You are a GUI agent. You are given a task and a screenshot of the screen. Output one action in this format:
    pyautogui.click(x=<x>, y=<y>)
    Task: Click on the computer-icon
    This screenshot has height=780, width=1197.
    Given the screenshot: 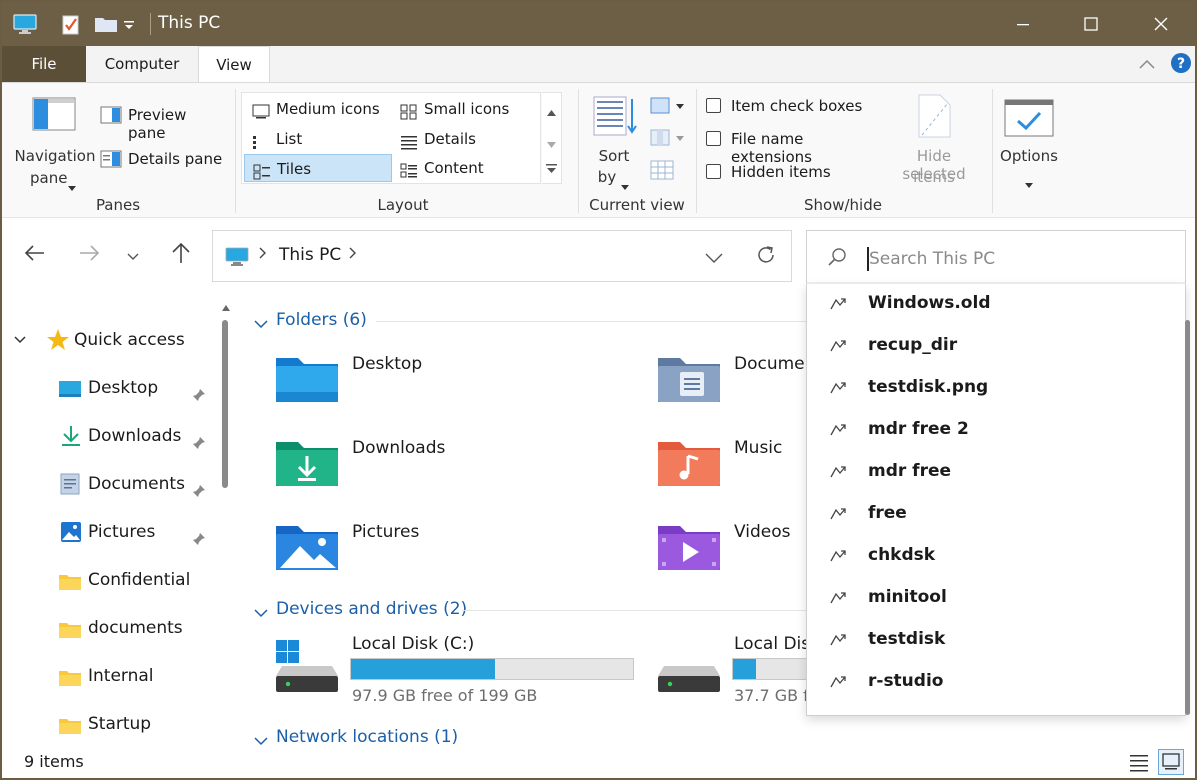 What is the action you would take?
    pyautogui.click(x=25, y=24)
    